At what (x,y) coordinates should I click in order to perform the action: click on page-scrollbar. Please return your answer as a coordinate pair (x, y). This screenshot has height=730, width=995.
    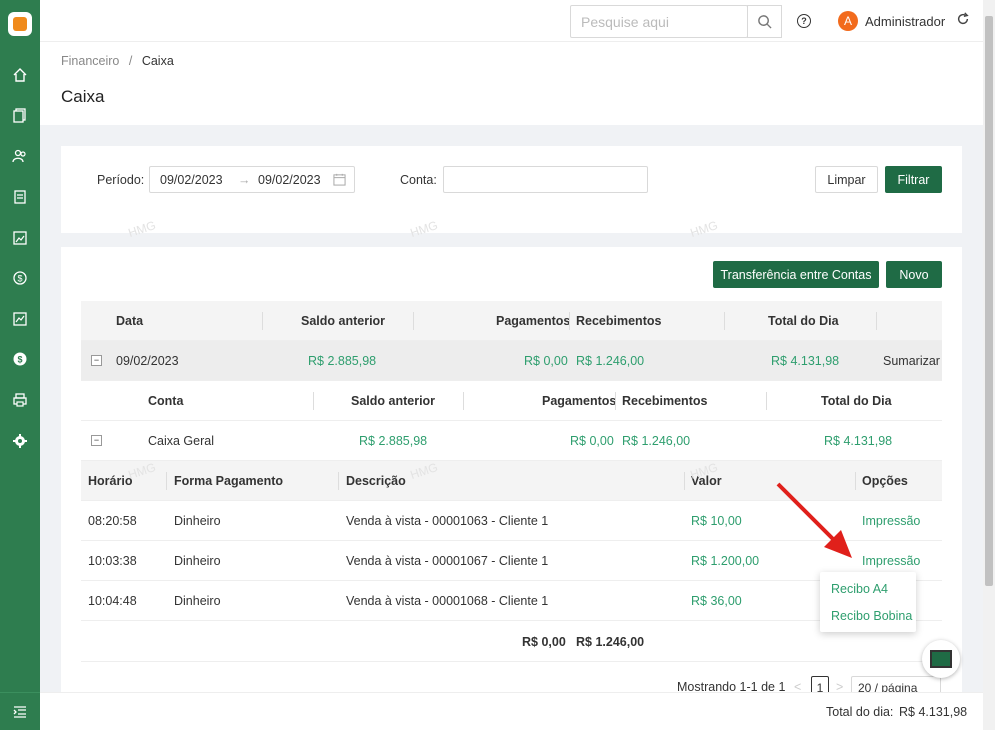
    Looking at the image, I should click on (989, 365).